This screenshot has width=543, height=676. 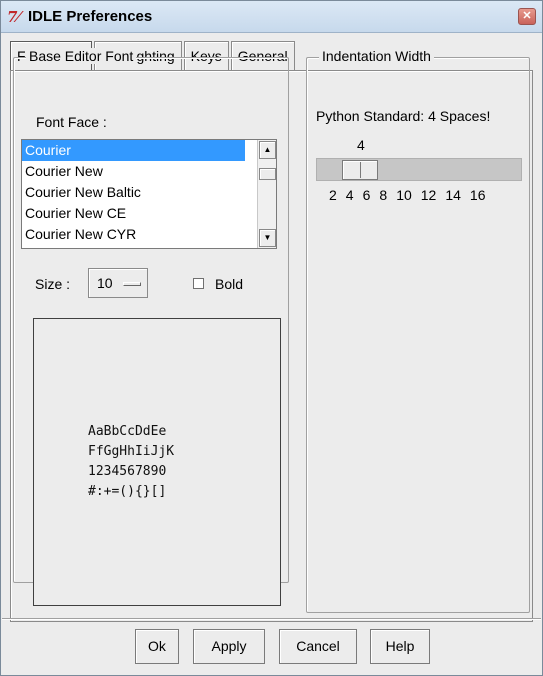 I want to click on font-item-courier: Courier, so click(x=133, y=150).